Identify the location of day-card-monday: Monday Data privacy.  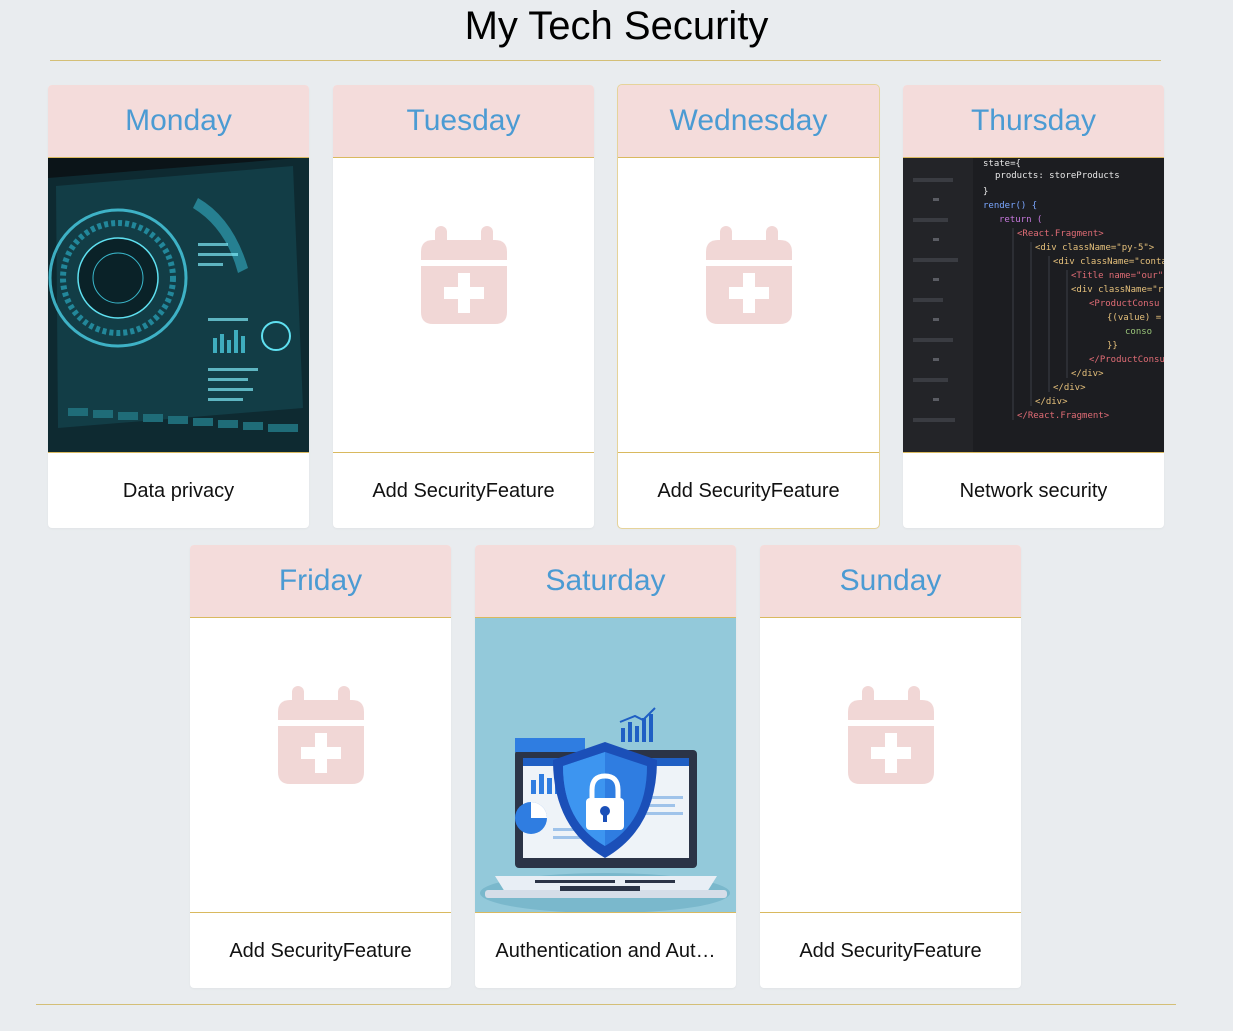
(178, 306).